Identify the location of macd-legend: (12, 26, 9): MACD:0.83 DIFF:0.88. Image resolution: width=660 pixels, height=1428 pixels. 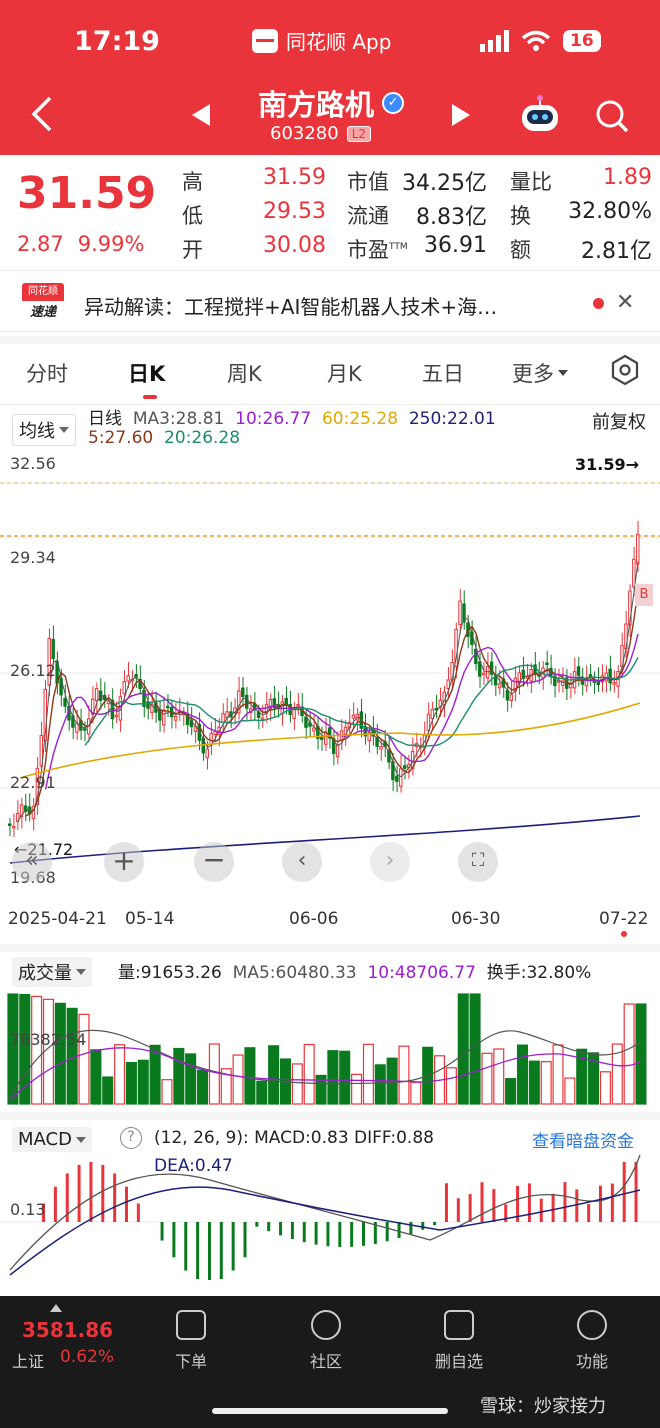
(294, 1138).